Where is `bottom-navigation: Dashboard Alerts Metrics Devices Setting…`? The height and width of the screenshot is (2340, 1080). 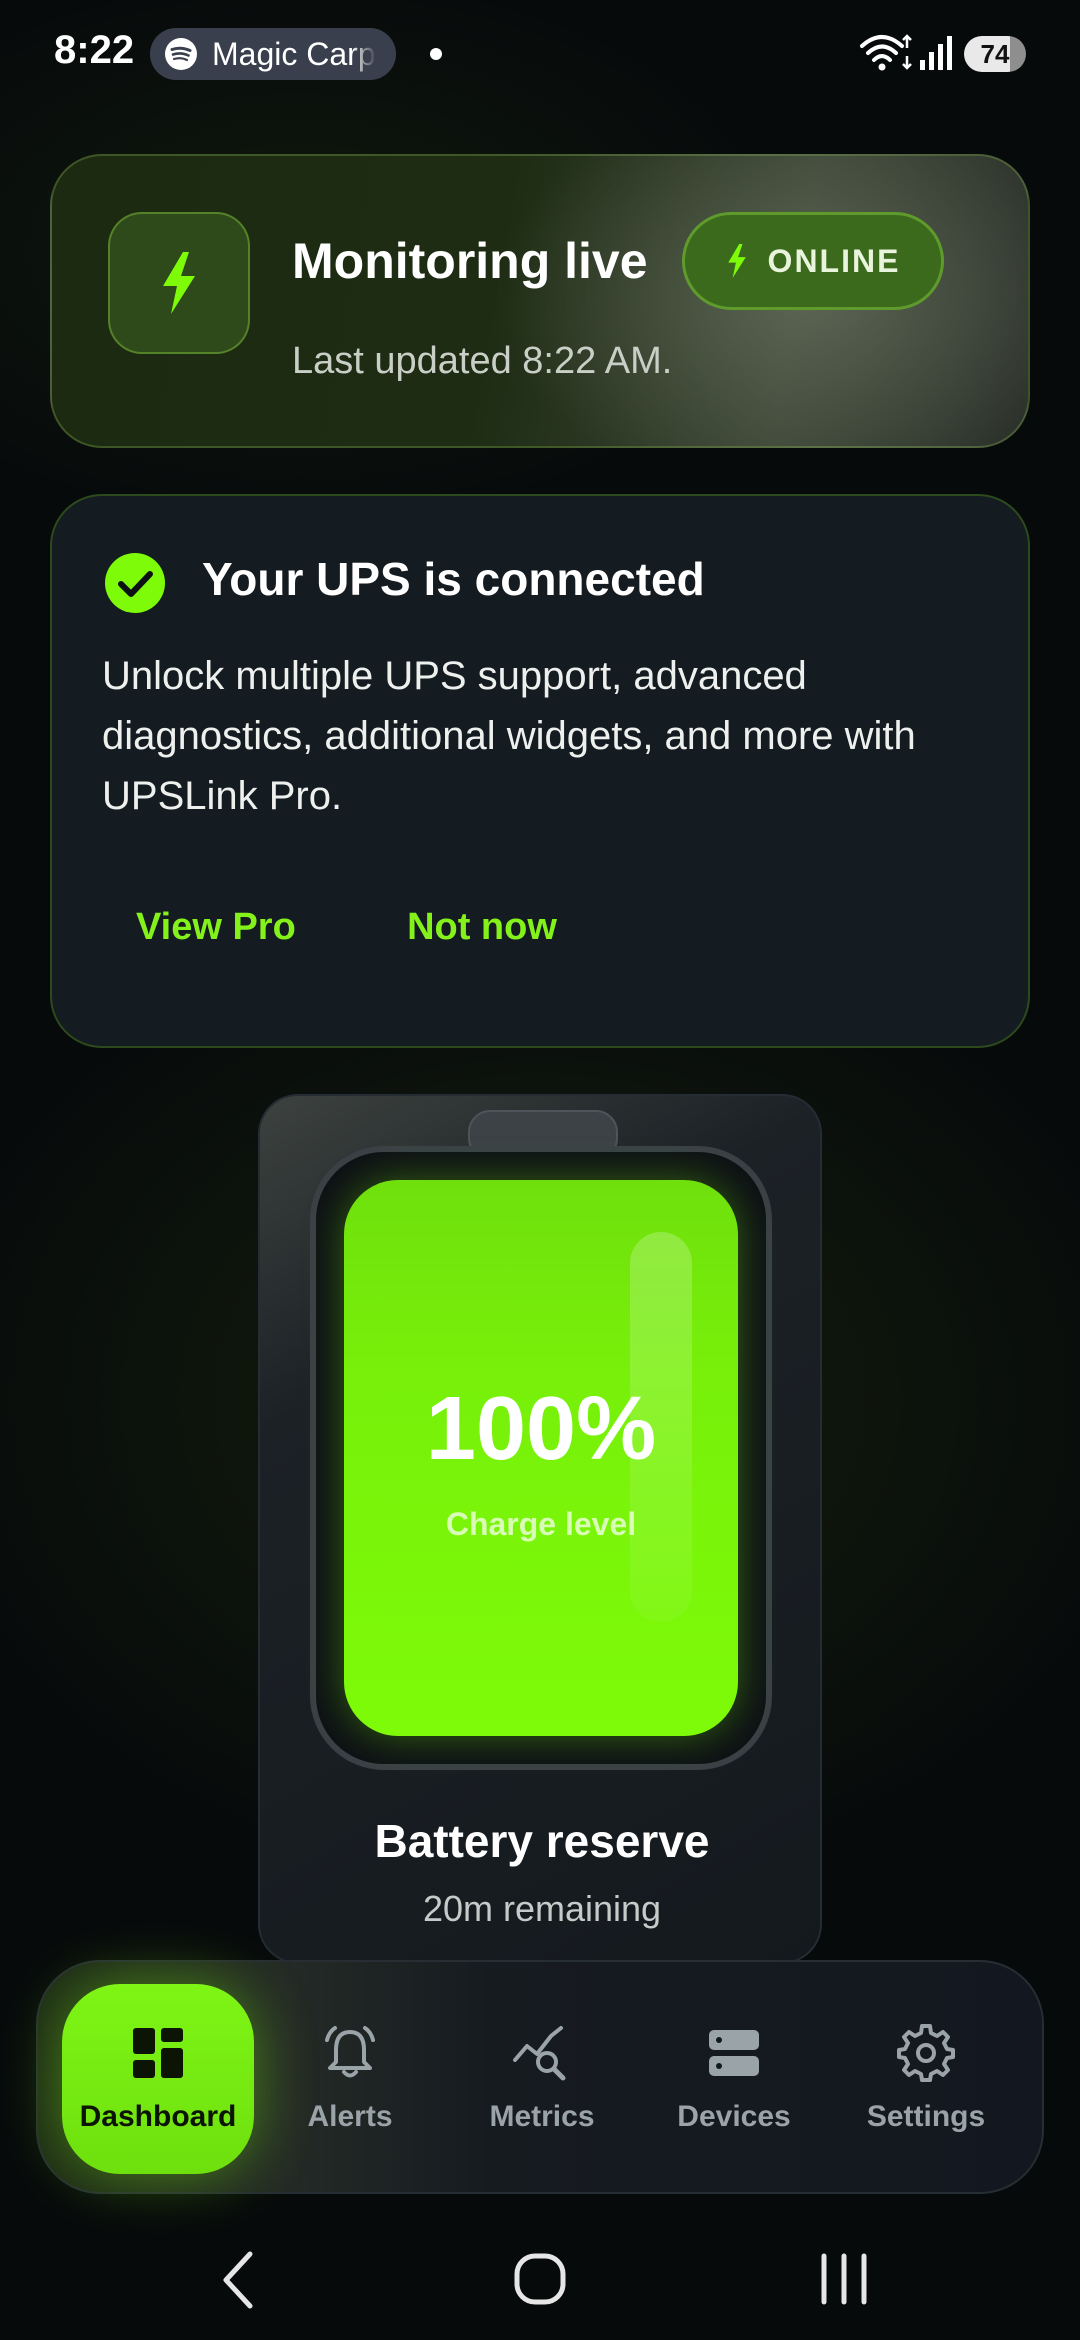 bottom-navigation: Dashboard Alerts Metrics Devices Setting… is located at coordinates (540, 2077).